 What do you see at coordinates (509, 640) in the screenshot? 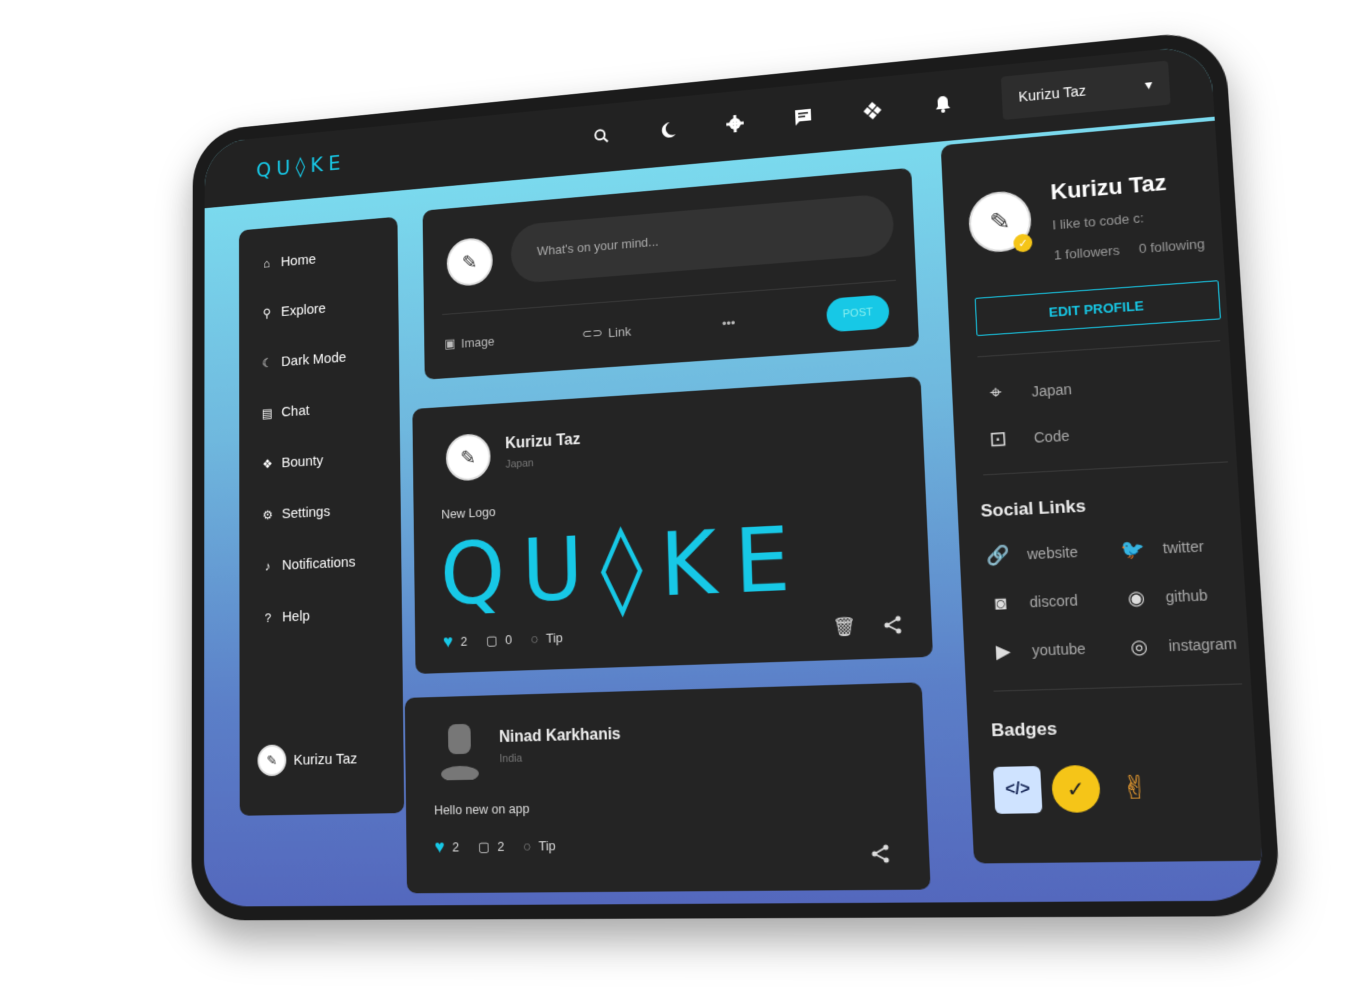
I see `comment-count: 0` at bounding box center [509, 640].